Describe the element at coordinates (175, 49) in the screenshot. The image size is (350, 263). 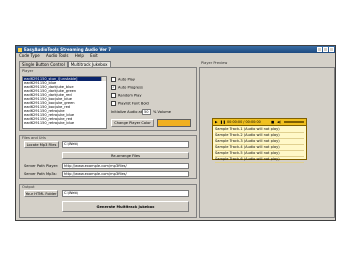
I see `title-bar: EasyAudioTools Streaming Audio Ver 7` at that location.